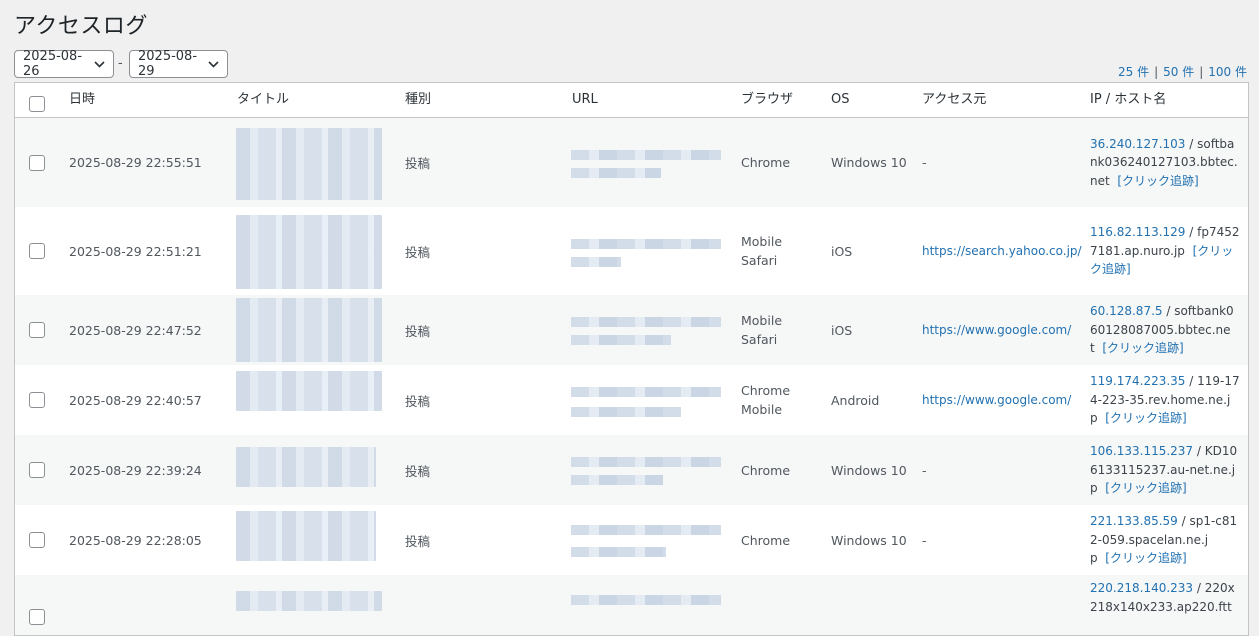 The height and width of the screenshot is (636, 1259). Describe the element at coordinates (631, 100) in the screenshot. I see `table-header: 日時 タイトル 種別 URL ブラウザ OS アクセス元 IP / ホスト名` at that location.